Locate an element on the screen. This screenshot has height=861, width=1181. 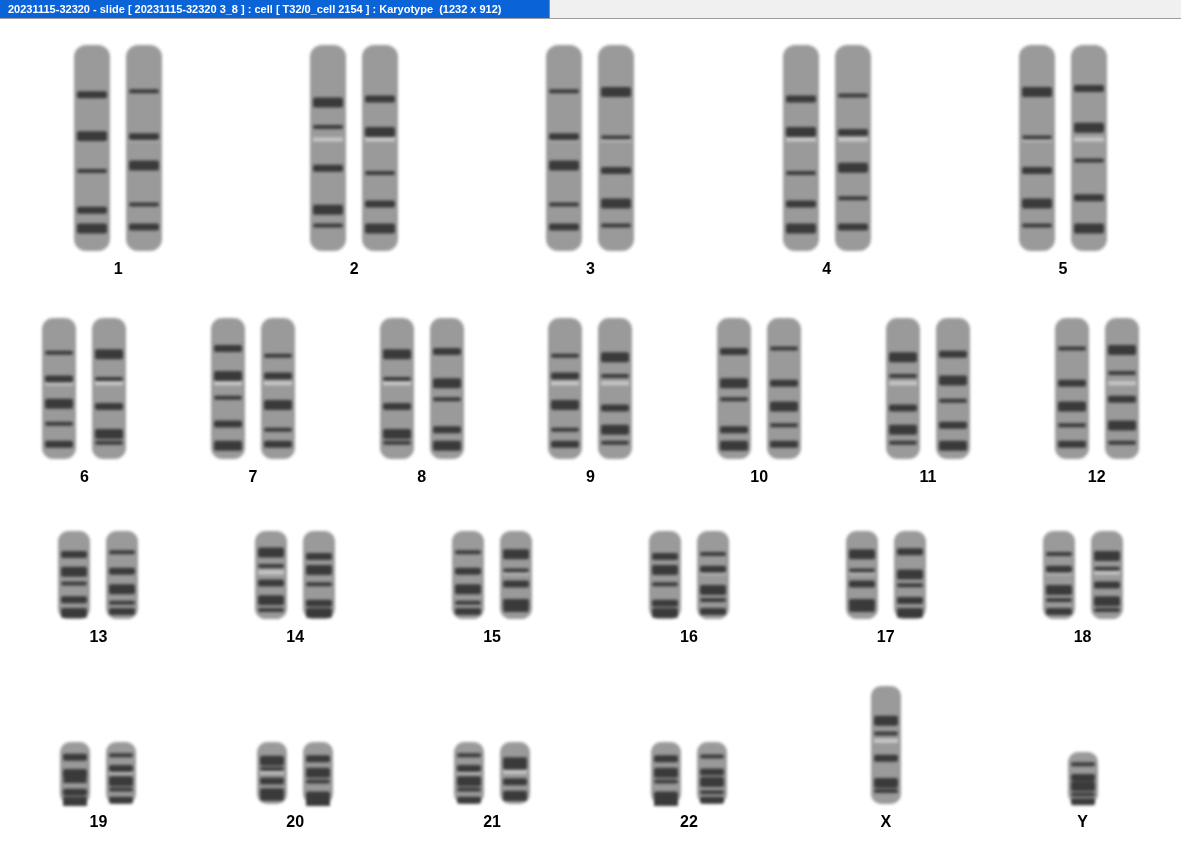
window-title: 20231115-32320 - slide [ 20231115-32320 3_8 ] : cell [ T32/0_cell 2154 ] : Karyotype (1232 x 912) is located at coordinates (275, 9).